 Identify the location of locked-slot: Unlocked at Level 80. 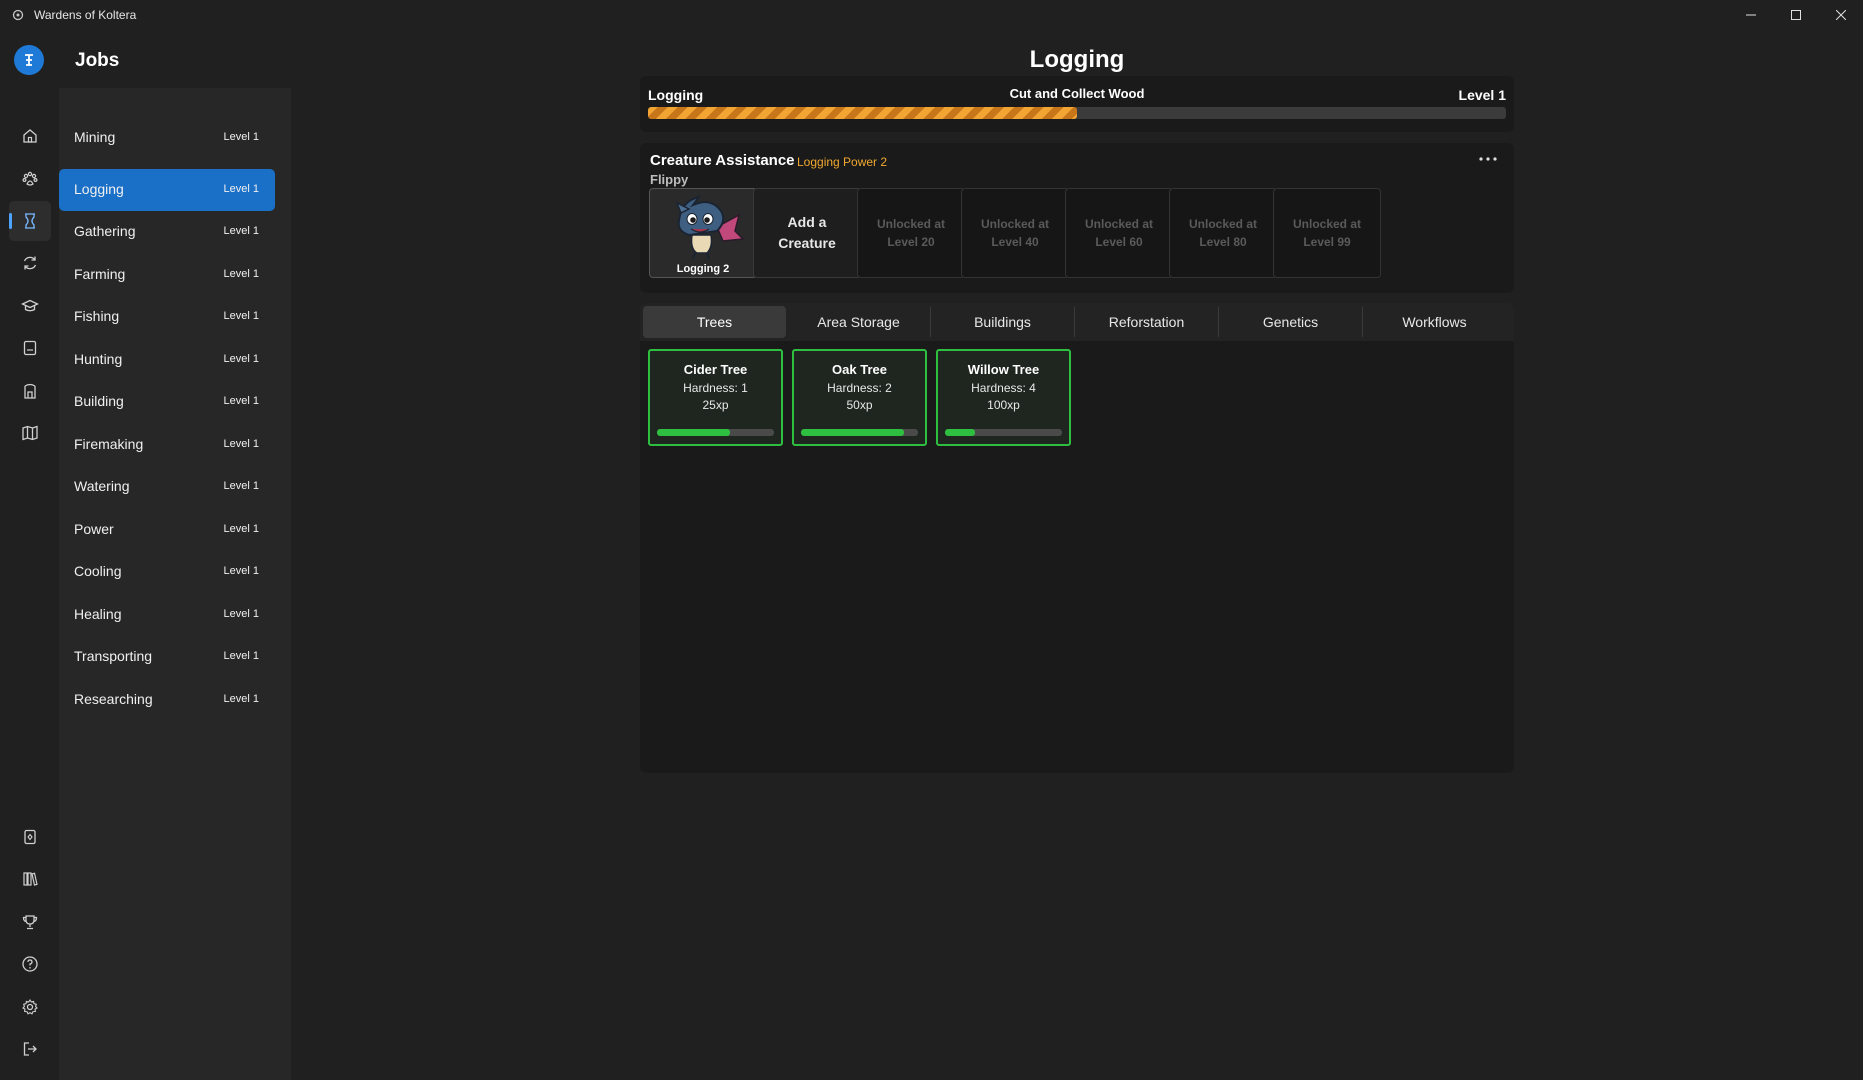
(1223, 233).